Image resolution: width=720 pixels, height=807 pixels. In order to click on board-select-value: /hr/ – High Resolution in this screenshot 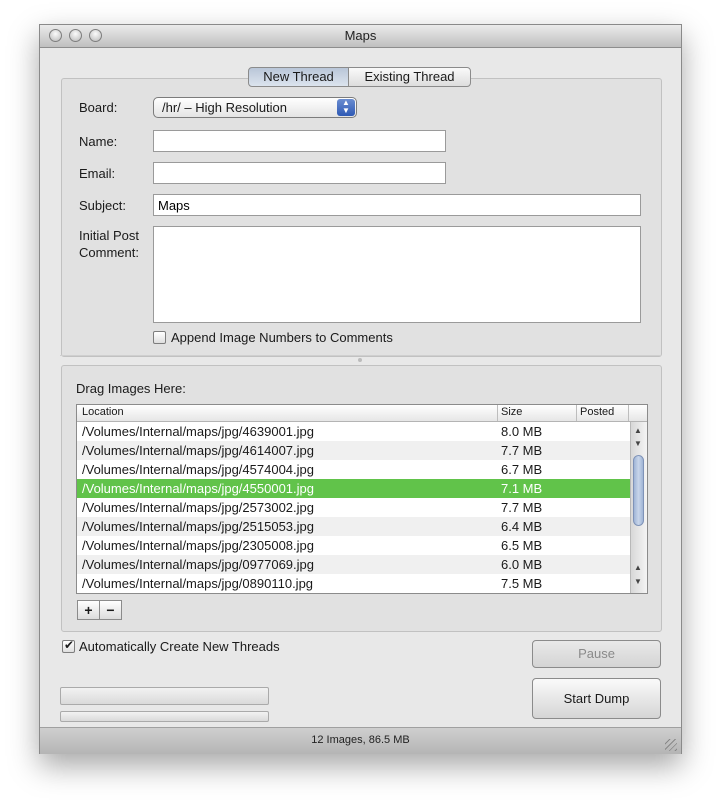, I will do `click(225, 107)`.